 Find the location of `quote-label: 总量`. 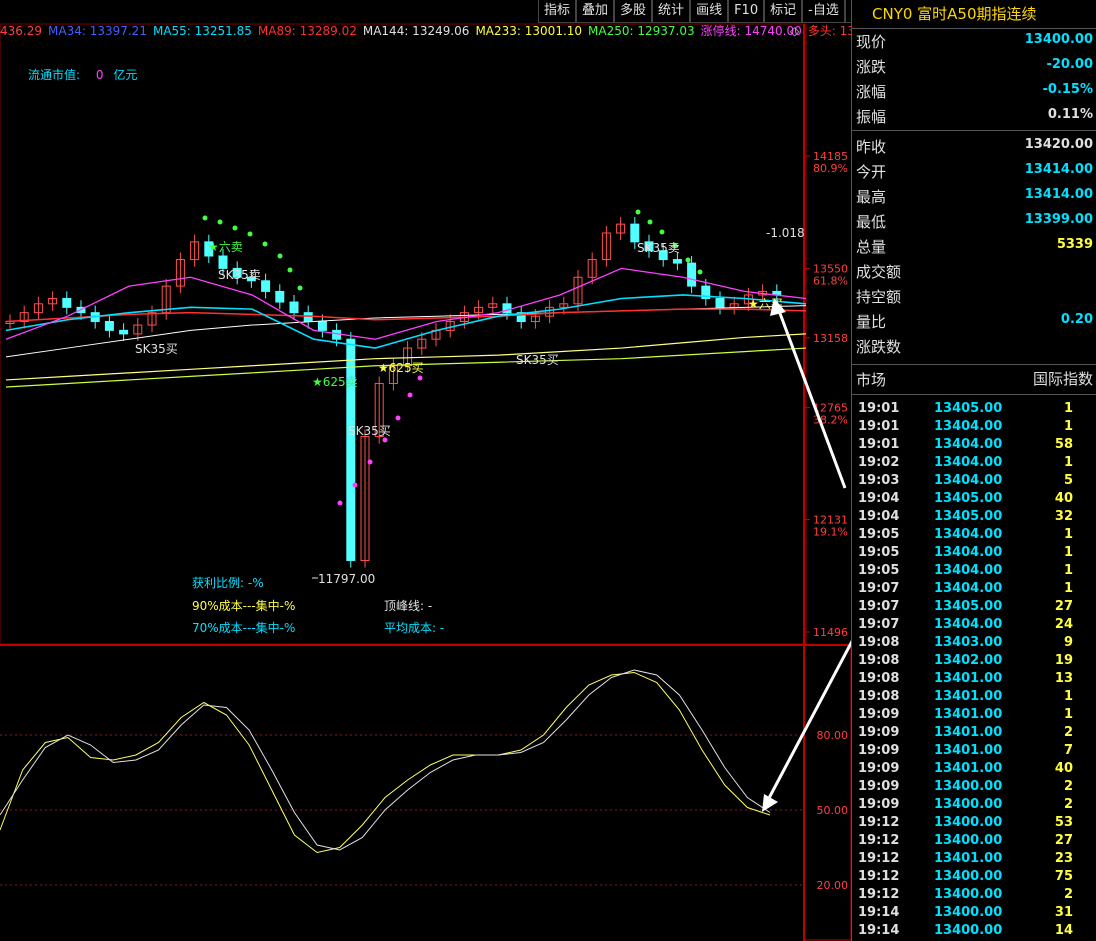

quote-label: 总量 is located at coordinates (871, 247).